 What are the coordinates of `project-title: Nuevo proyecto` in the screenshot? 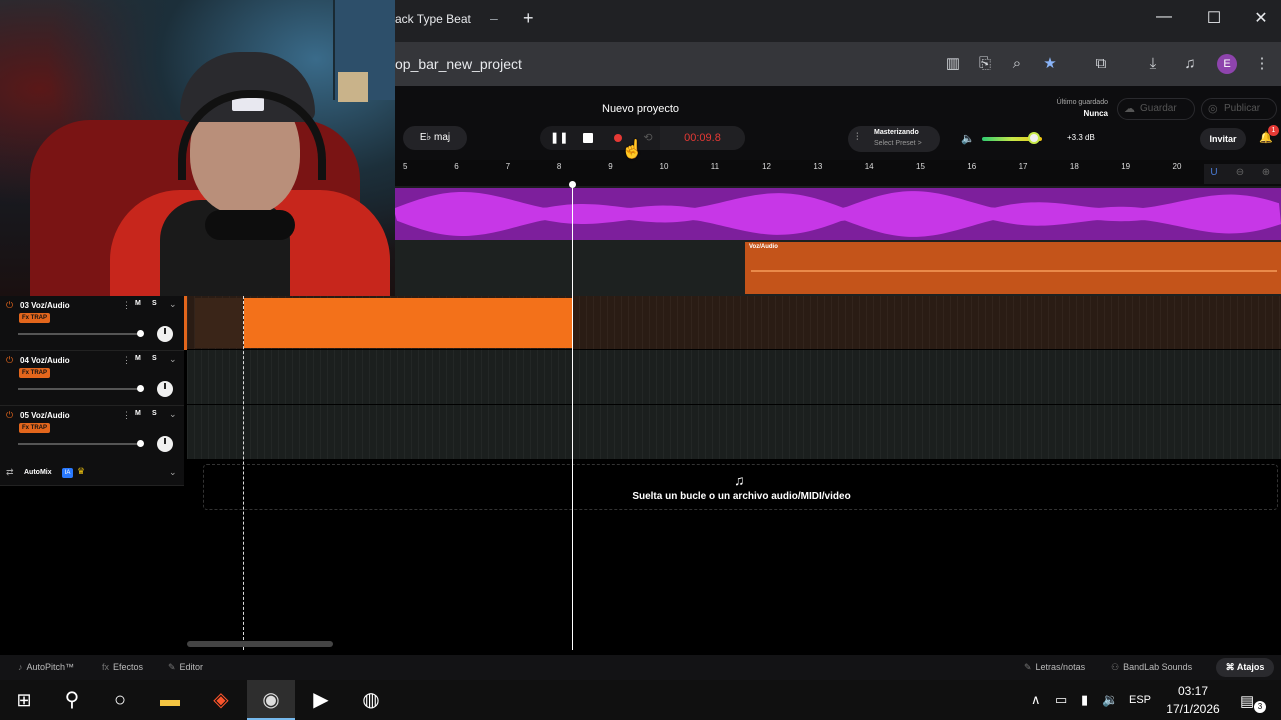 It's located at (640, 109).